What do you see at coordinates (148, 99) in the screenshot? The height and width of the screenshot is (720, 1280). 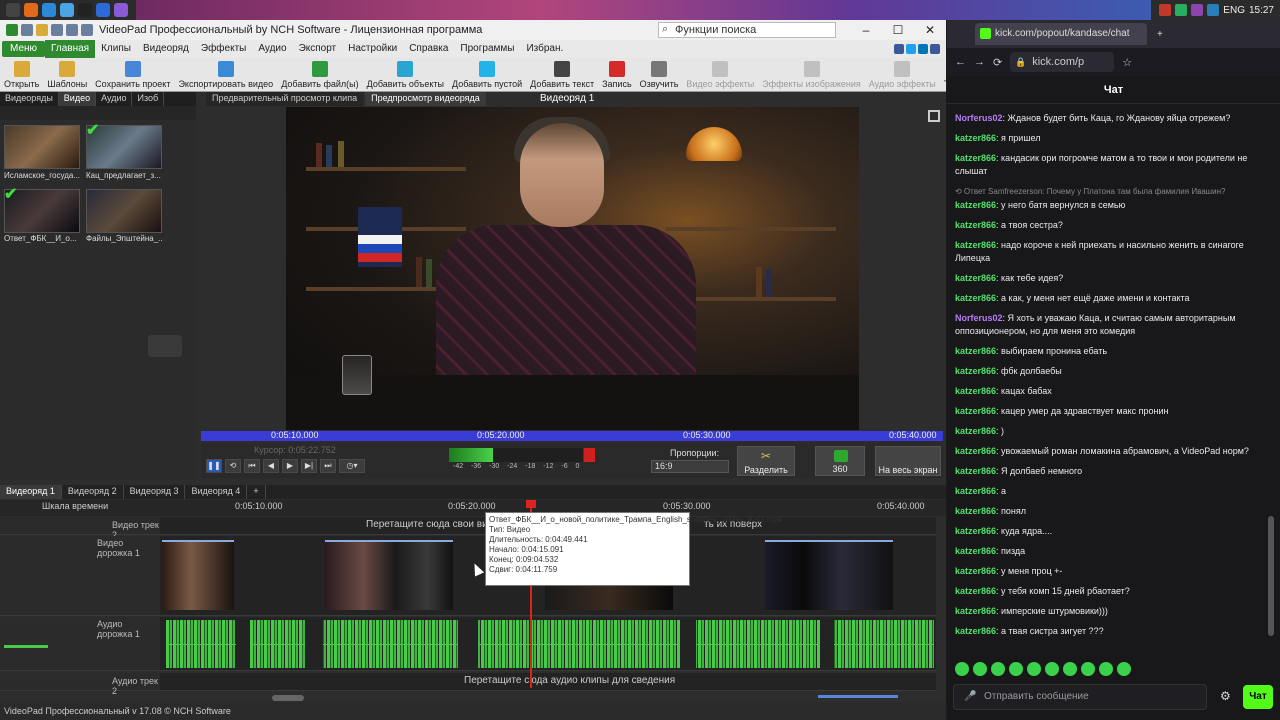 I see `bin-tab: Изоб` at bounding box center [148, 99].